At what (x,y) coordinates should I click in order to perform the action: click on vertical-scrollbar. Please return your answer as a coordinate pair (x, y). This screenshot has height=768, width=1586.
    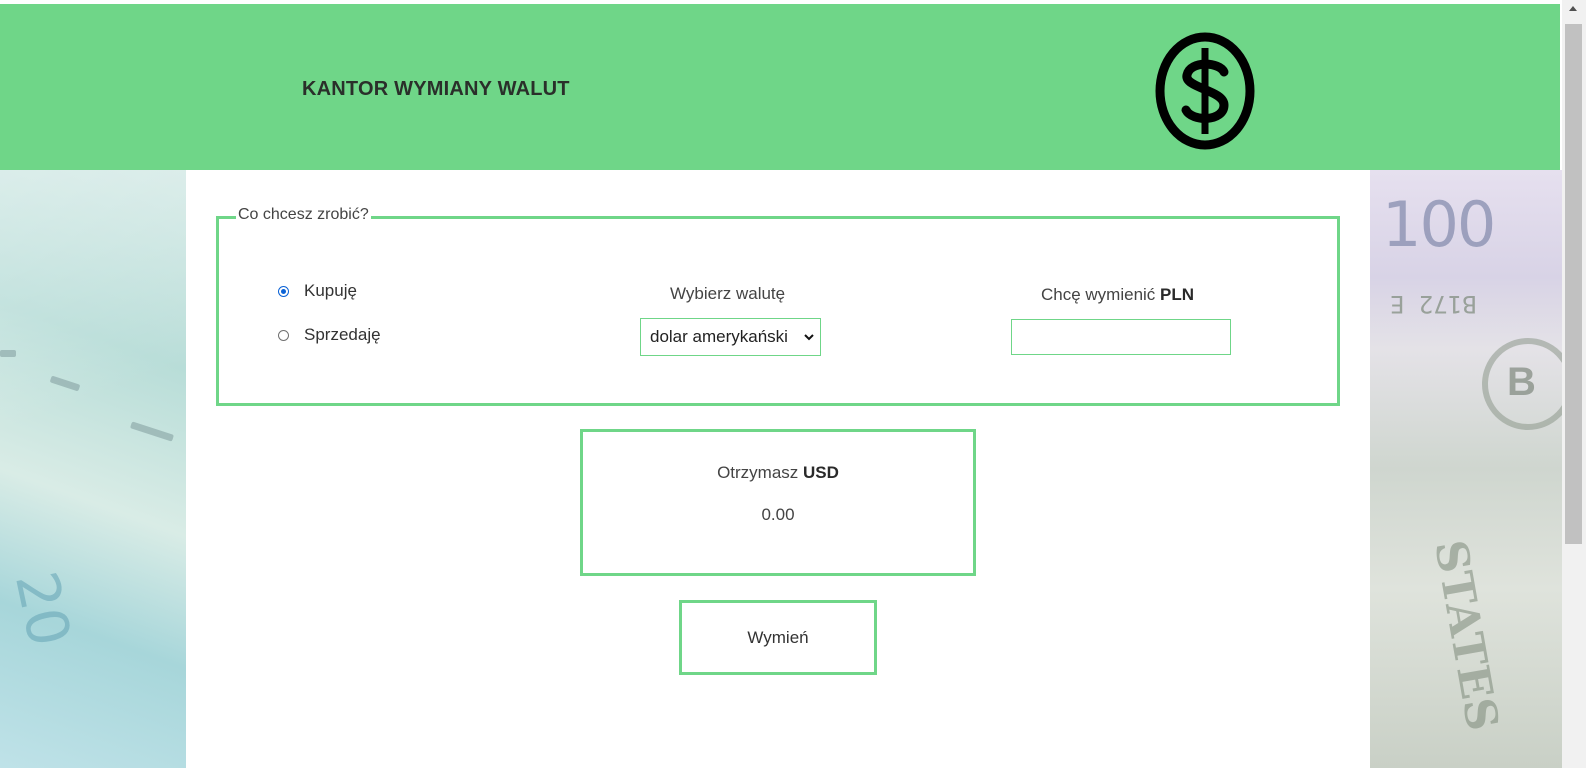
    Looking at the image, I should click on (1574, 384).